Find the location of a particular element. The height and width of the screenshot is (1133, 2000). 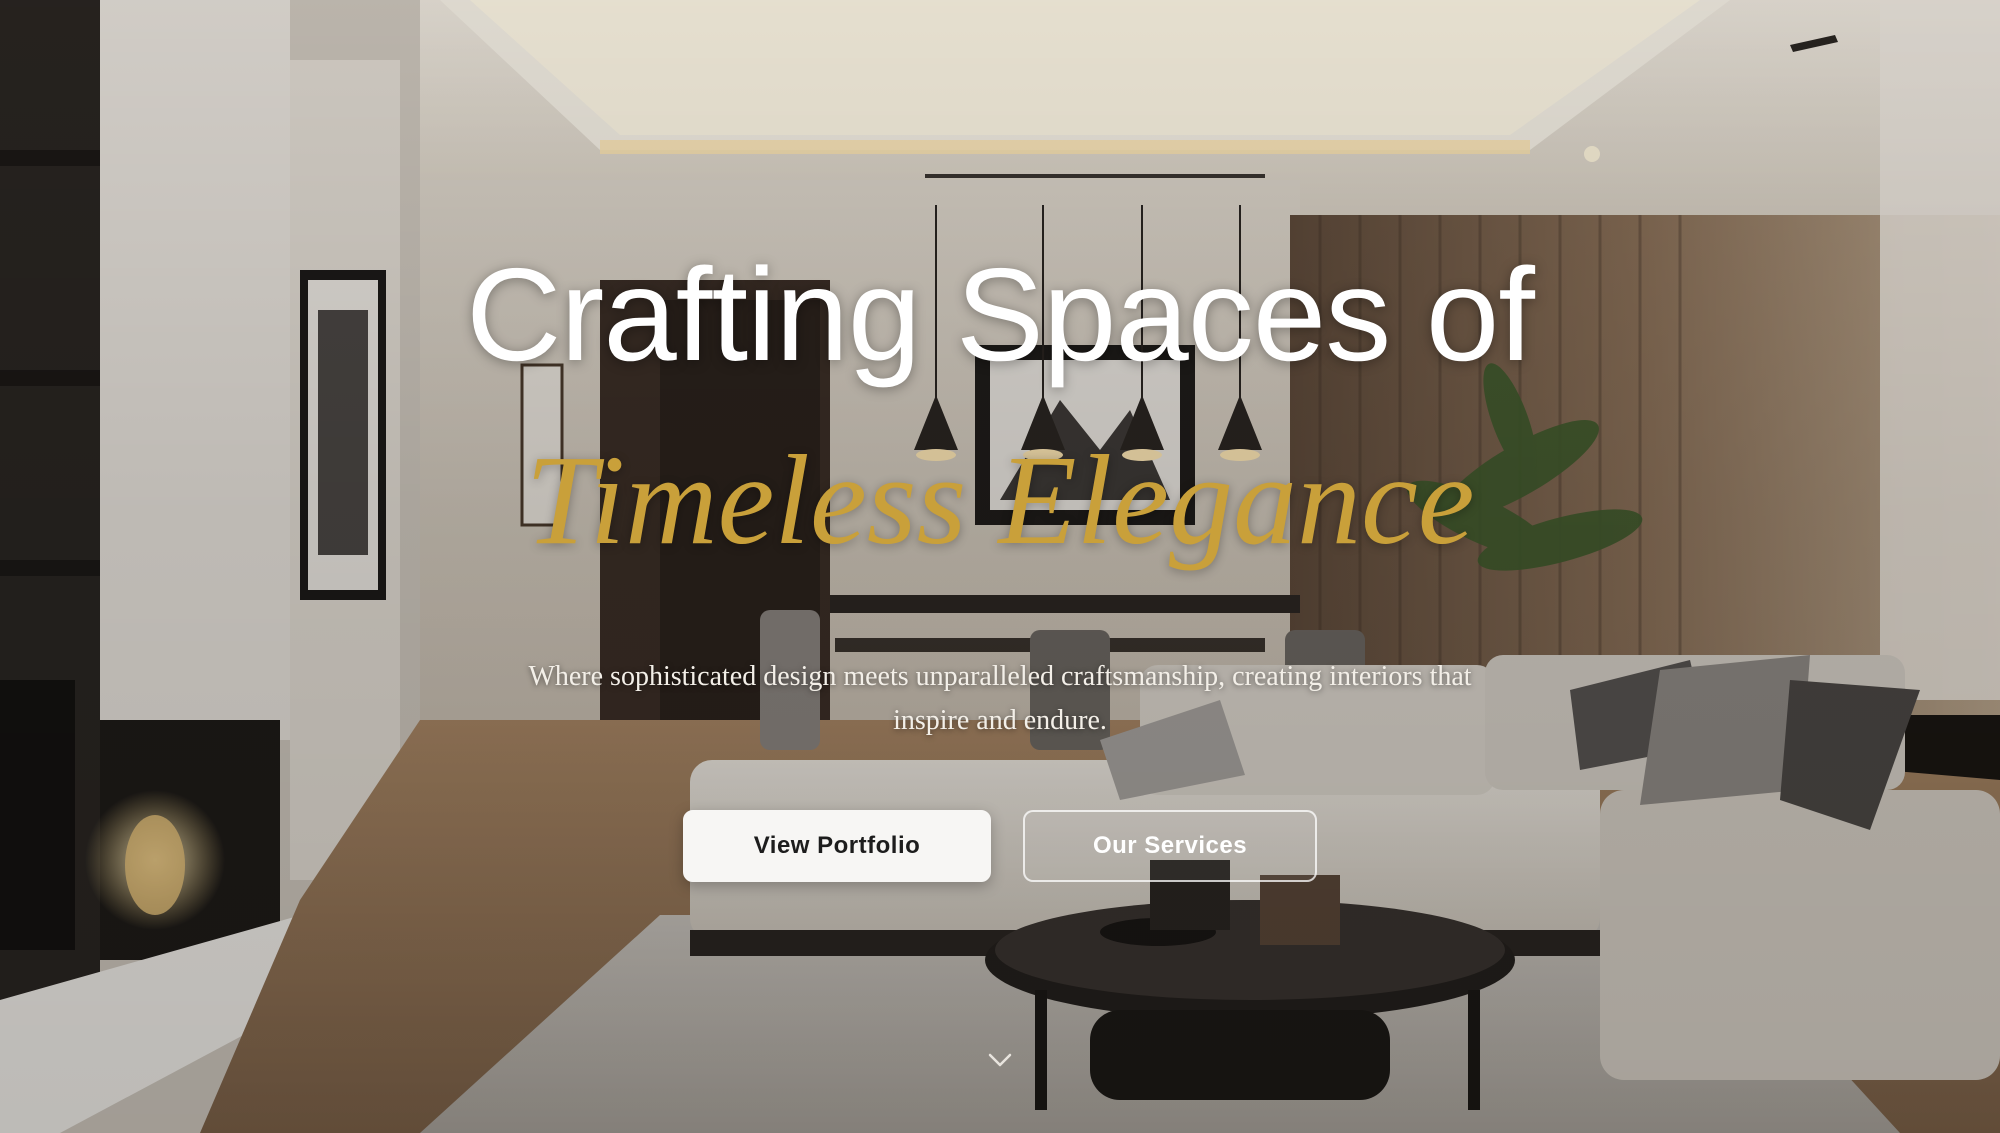

view-portfolio-button: View Portfolio is located at coordinates (837, 846).